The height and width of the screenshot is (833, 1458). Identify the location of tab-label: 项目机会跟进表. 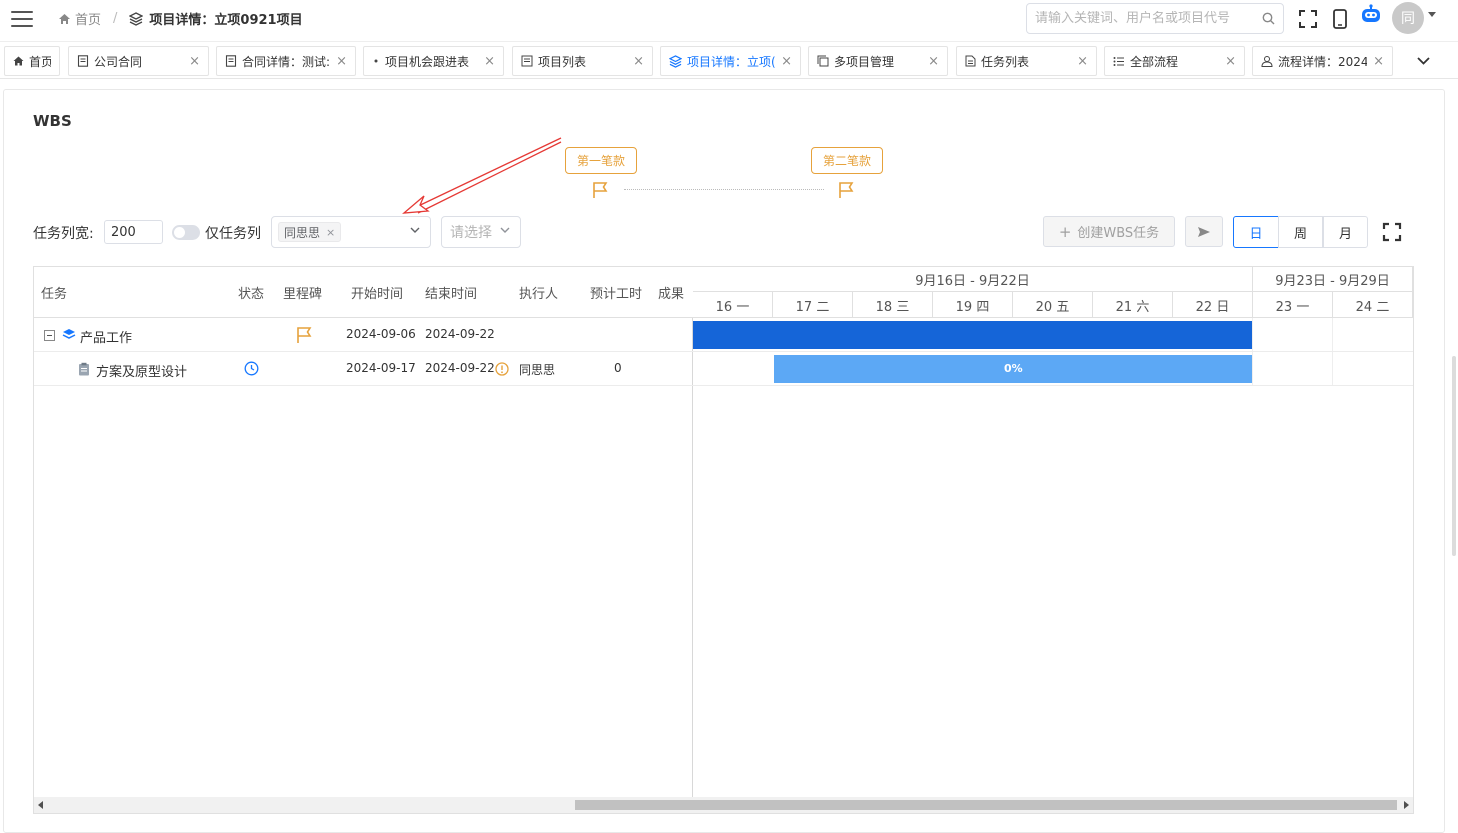
(427, 61).